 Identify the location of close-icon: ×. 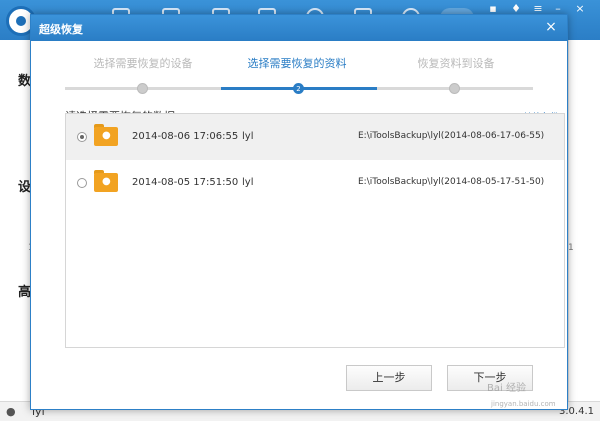
(551, 27).